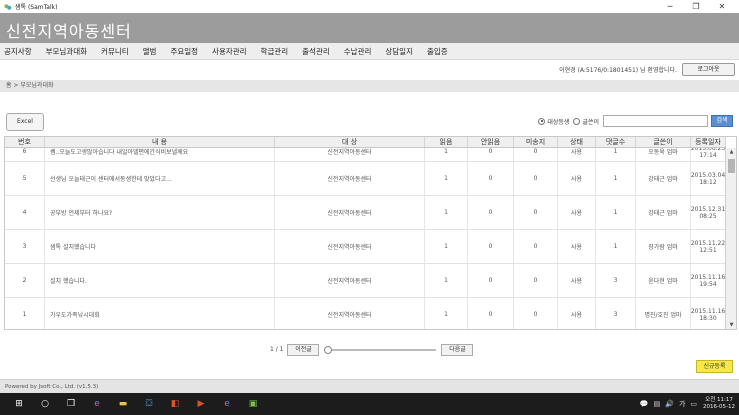 Image resolution: width=739 pixels, height=415 pixels. What do you see at coordinates (184, 51) in the screenshot?
I see `menu-schedule: 주요일정` at bounding box center [184, 51].